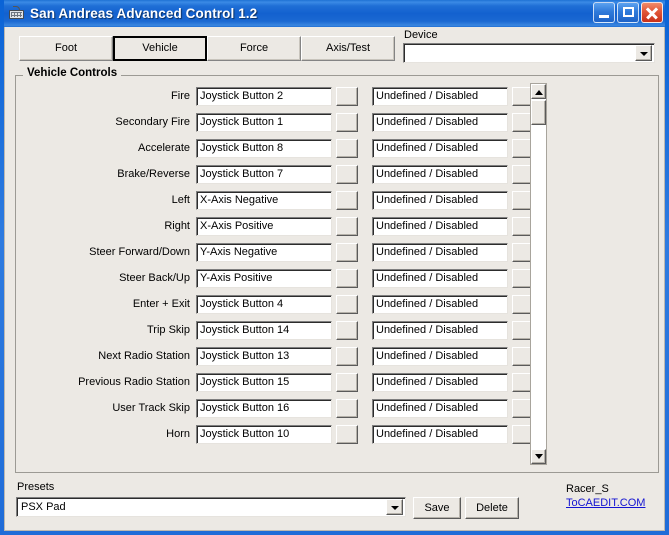 The height and width of the screenshot is (535, 669). What do you see at coordinates (264, 408) in the screenshot?
I see `primary-binding-field: Joystick Button 16` at bounding box center [264, 408].